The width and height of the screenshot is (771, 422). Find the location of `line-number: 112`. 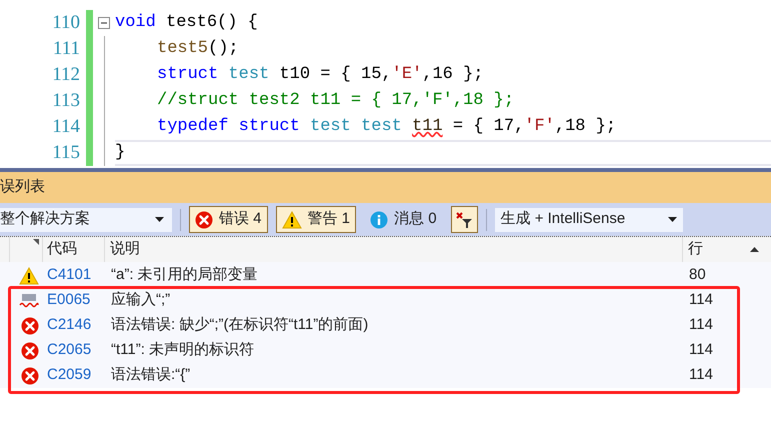

line-number: 112 is located at coordinates (66, 74).